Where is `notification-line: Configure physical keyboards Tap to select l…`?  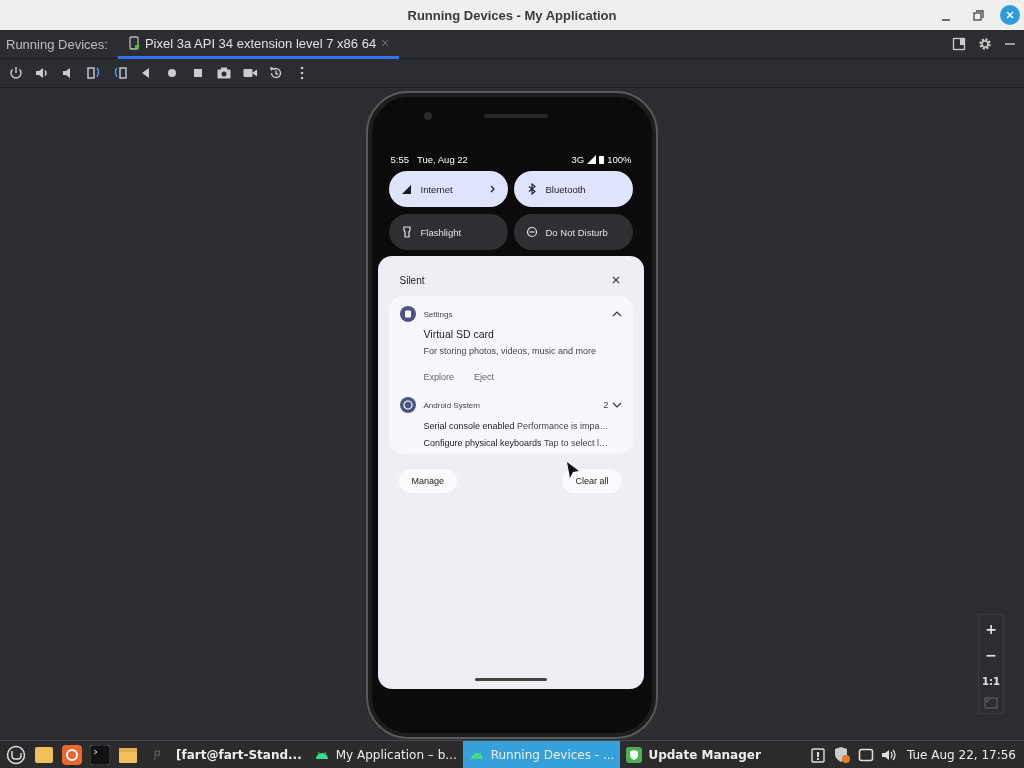 notification-line: Configure physical keyboards Tap to select l… is located at coordinates (522, 443).